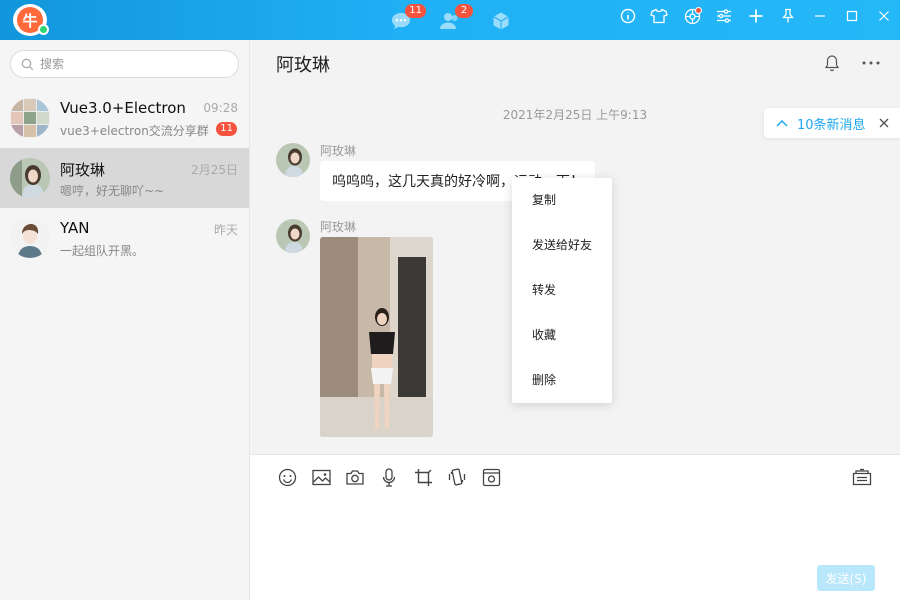 This screenshot has width=900, height=600. I want to click on maximize-button, so click(852, 16).